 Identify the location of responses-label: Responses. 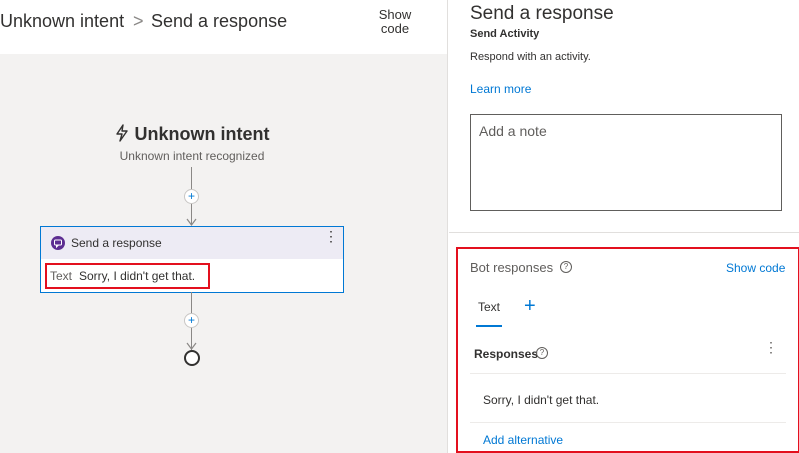
(506, 354).